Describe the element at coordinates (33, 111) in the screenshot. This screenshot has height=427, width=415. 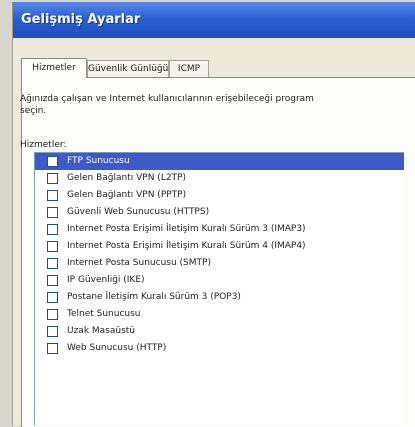
I see `description-line-2: seçin.` at that location.